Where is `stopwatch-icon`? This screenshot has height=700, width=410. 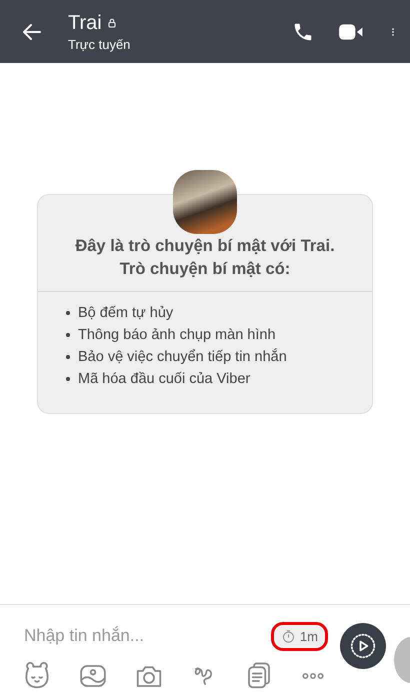 stopwatch-icon is located at coordinates (288, 636).